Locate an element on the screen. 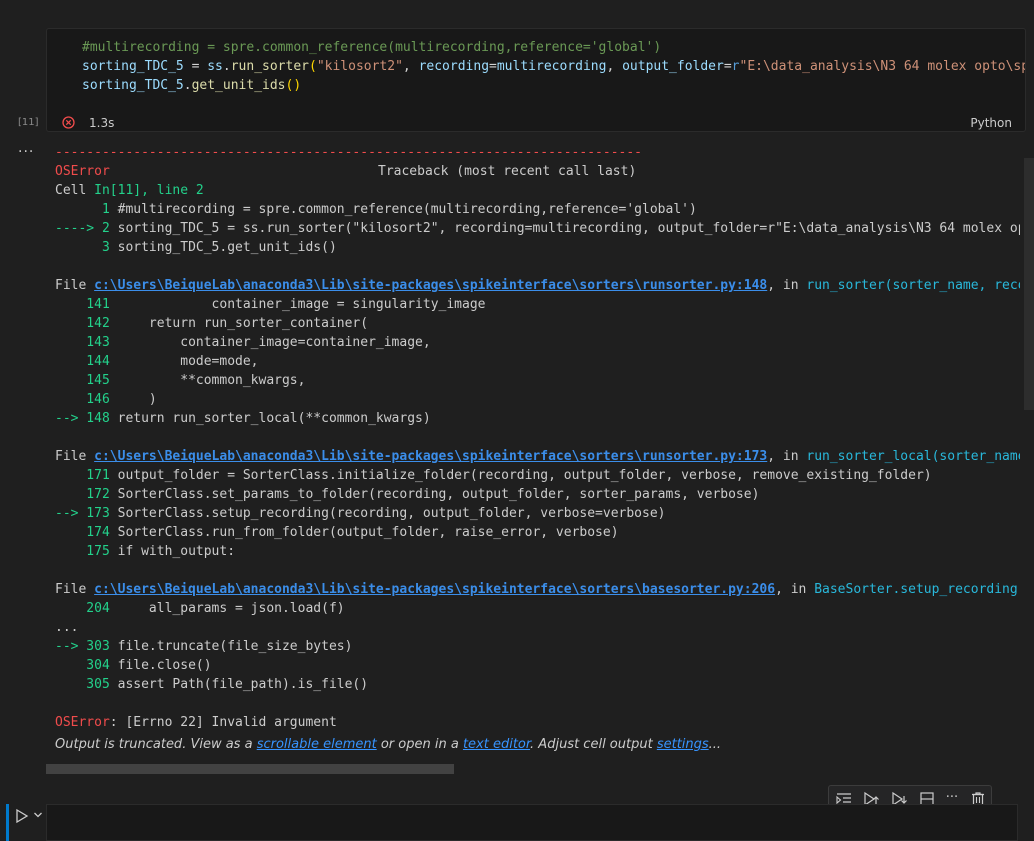  traceback-code: ) is located at coordinates (137, 399).